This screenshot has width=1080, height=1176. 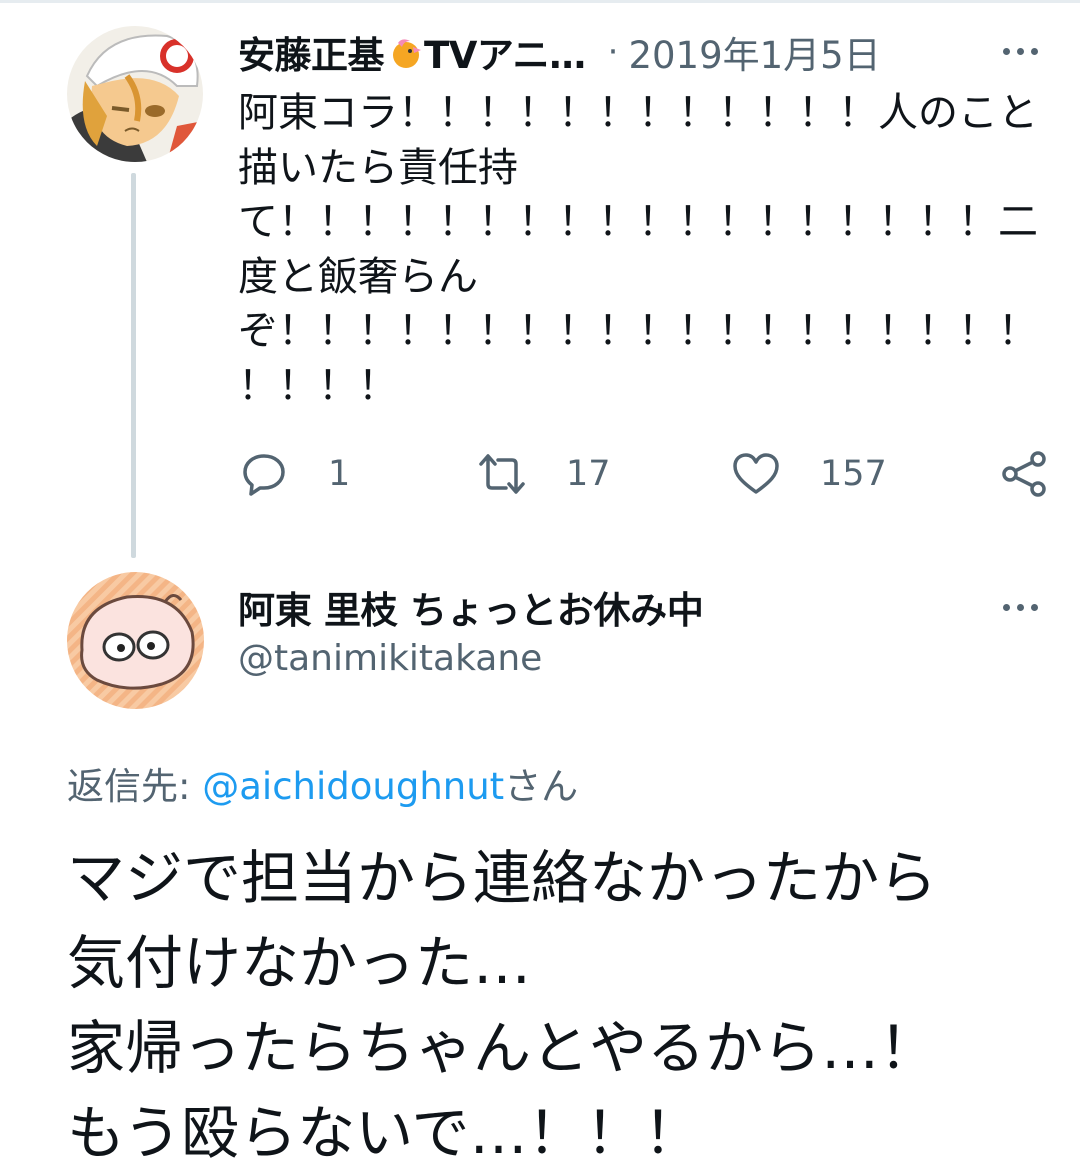 I want to click on tweet-text-line: て！！！！！！！！！！！！！！！！！！二, so click(x=638, y=222).